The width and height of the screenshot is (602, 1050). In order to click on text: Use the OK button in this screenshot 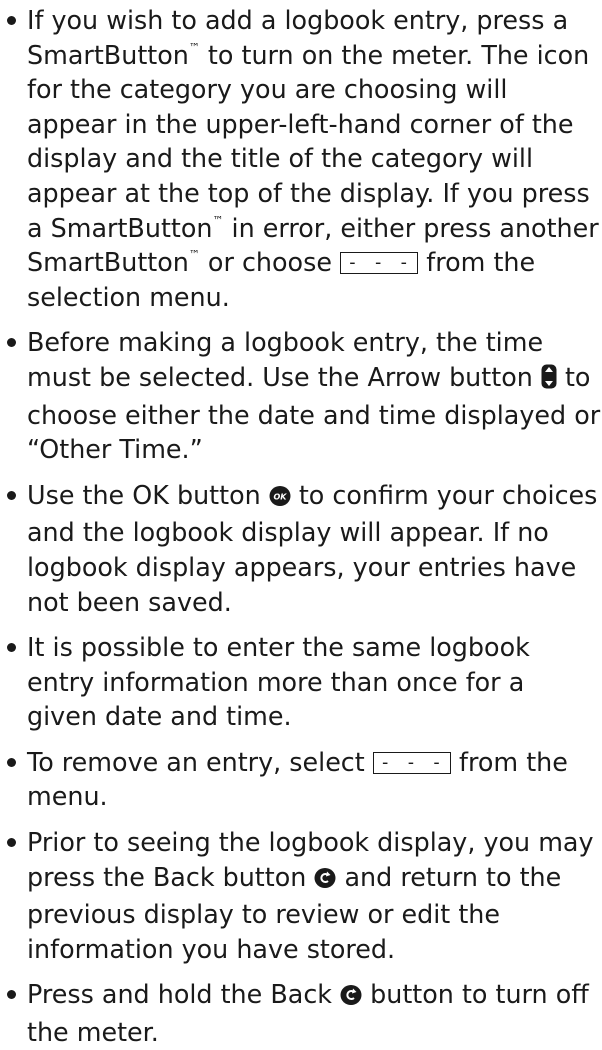, I will do `click(148, 494)`.